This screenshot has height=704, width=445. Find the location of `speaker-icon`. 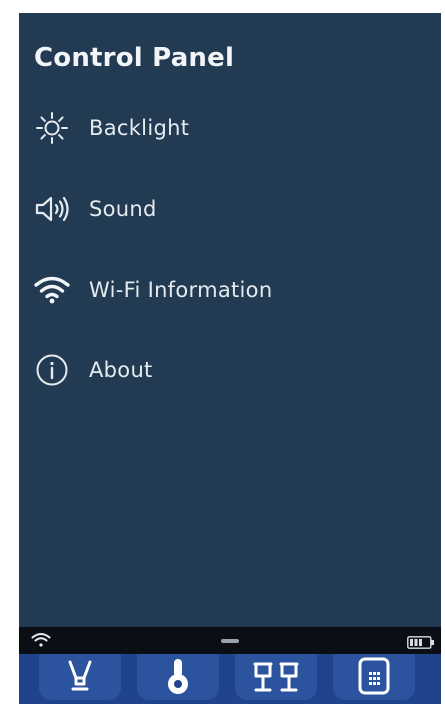

speaker-icon is located at coordinates (52, 209).